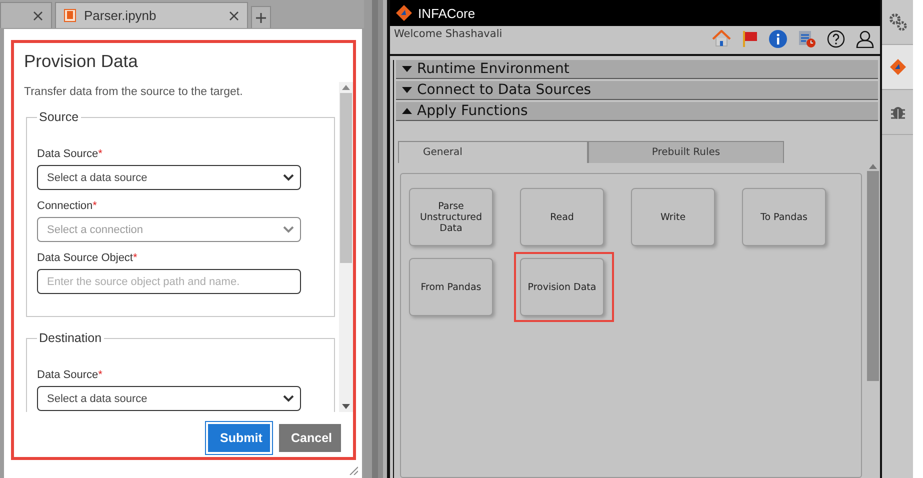  Describe the element at coordinates (686, 152) in the screenshot. I see `tab: Prebuilt Rules` at that location.